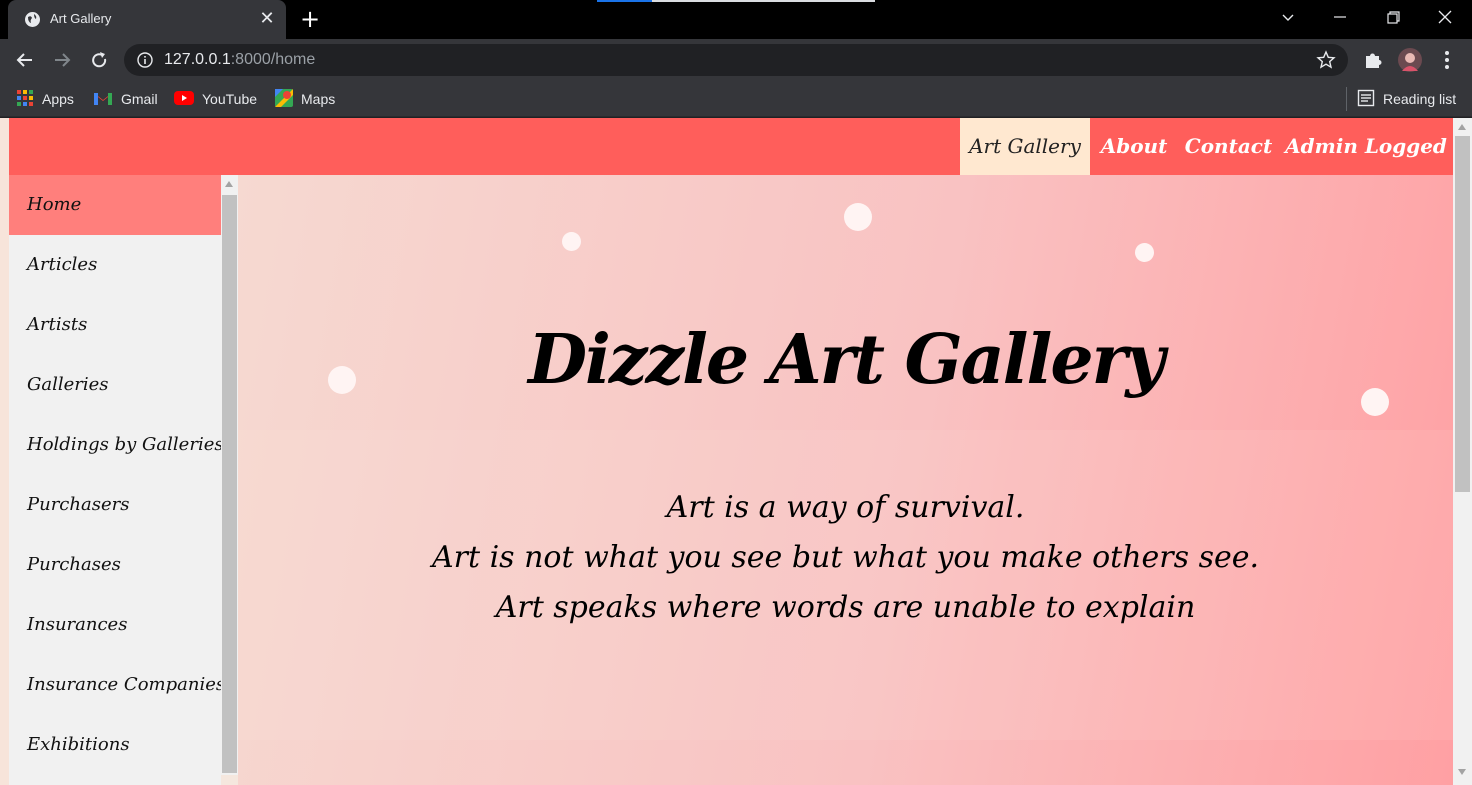 This screenshot has width=1472, height=785. Describe the element at coordinates (116, 445) in the screenshot. I see `sidebar-item-holdings: Holdings by Galleries` at that location.